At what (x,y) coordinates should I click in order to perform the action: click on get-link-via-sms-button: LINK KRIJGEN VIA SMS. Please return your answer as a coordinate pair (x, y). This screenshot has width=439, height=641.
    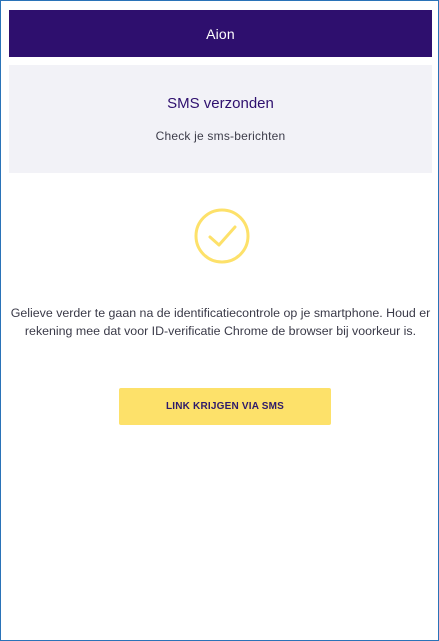
    Looking at the image, I should click on (225, 406).